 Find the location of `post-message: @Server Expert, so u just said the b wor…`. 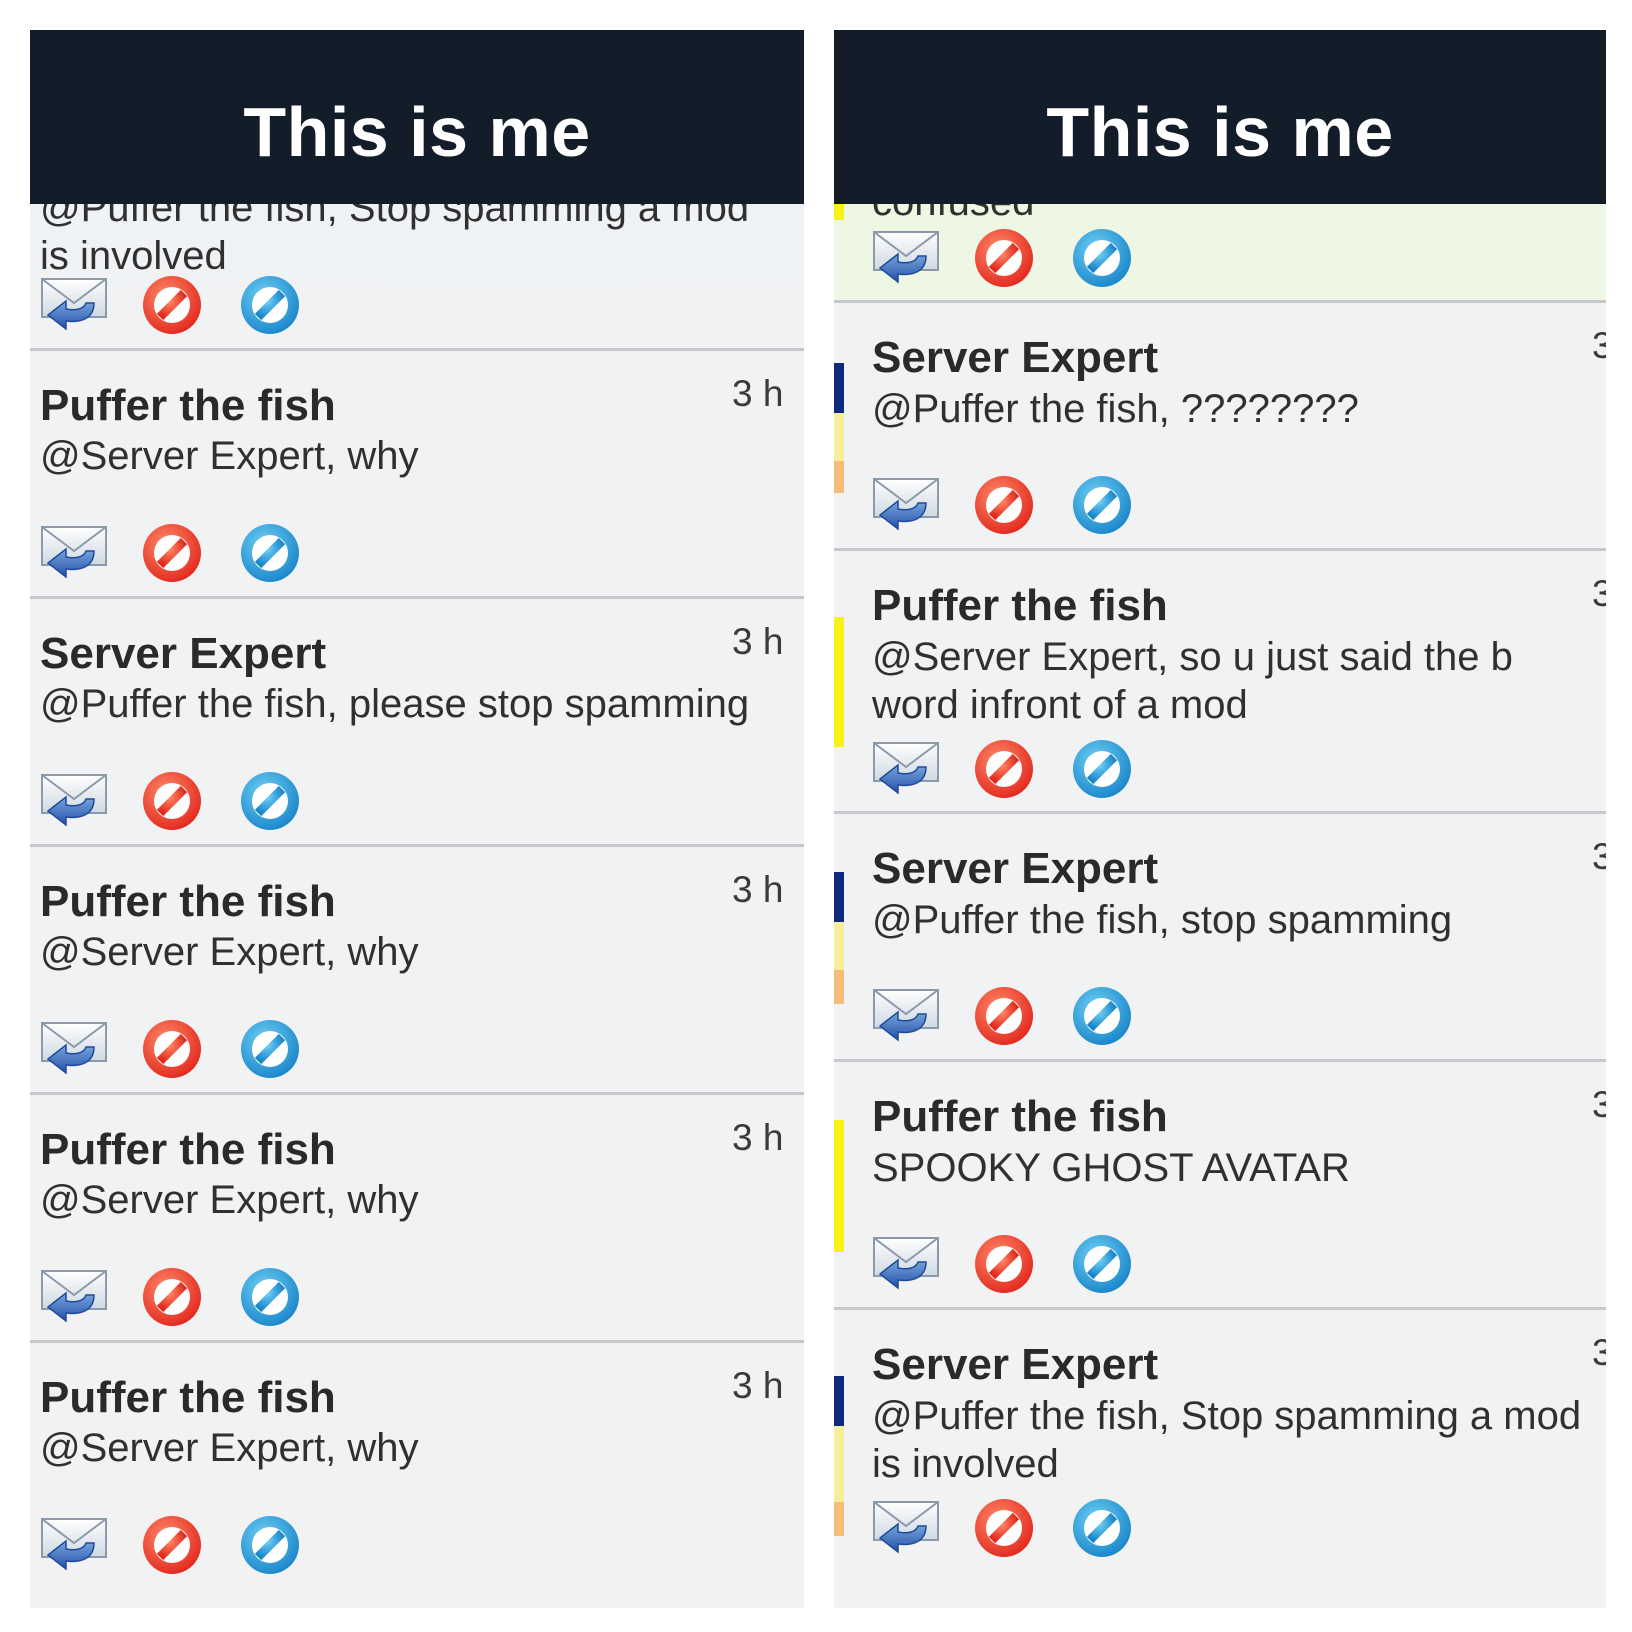

post-message: @Server Expert, so u just said the b wor… is located at coordinates (1192, 681).